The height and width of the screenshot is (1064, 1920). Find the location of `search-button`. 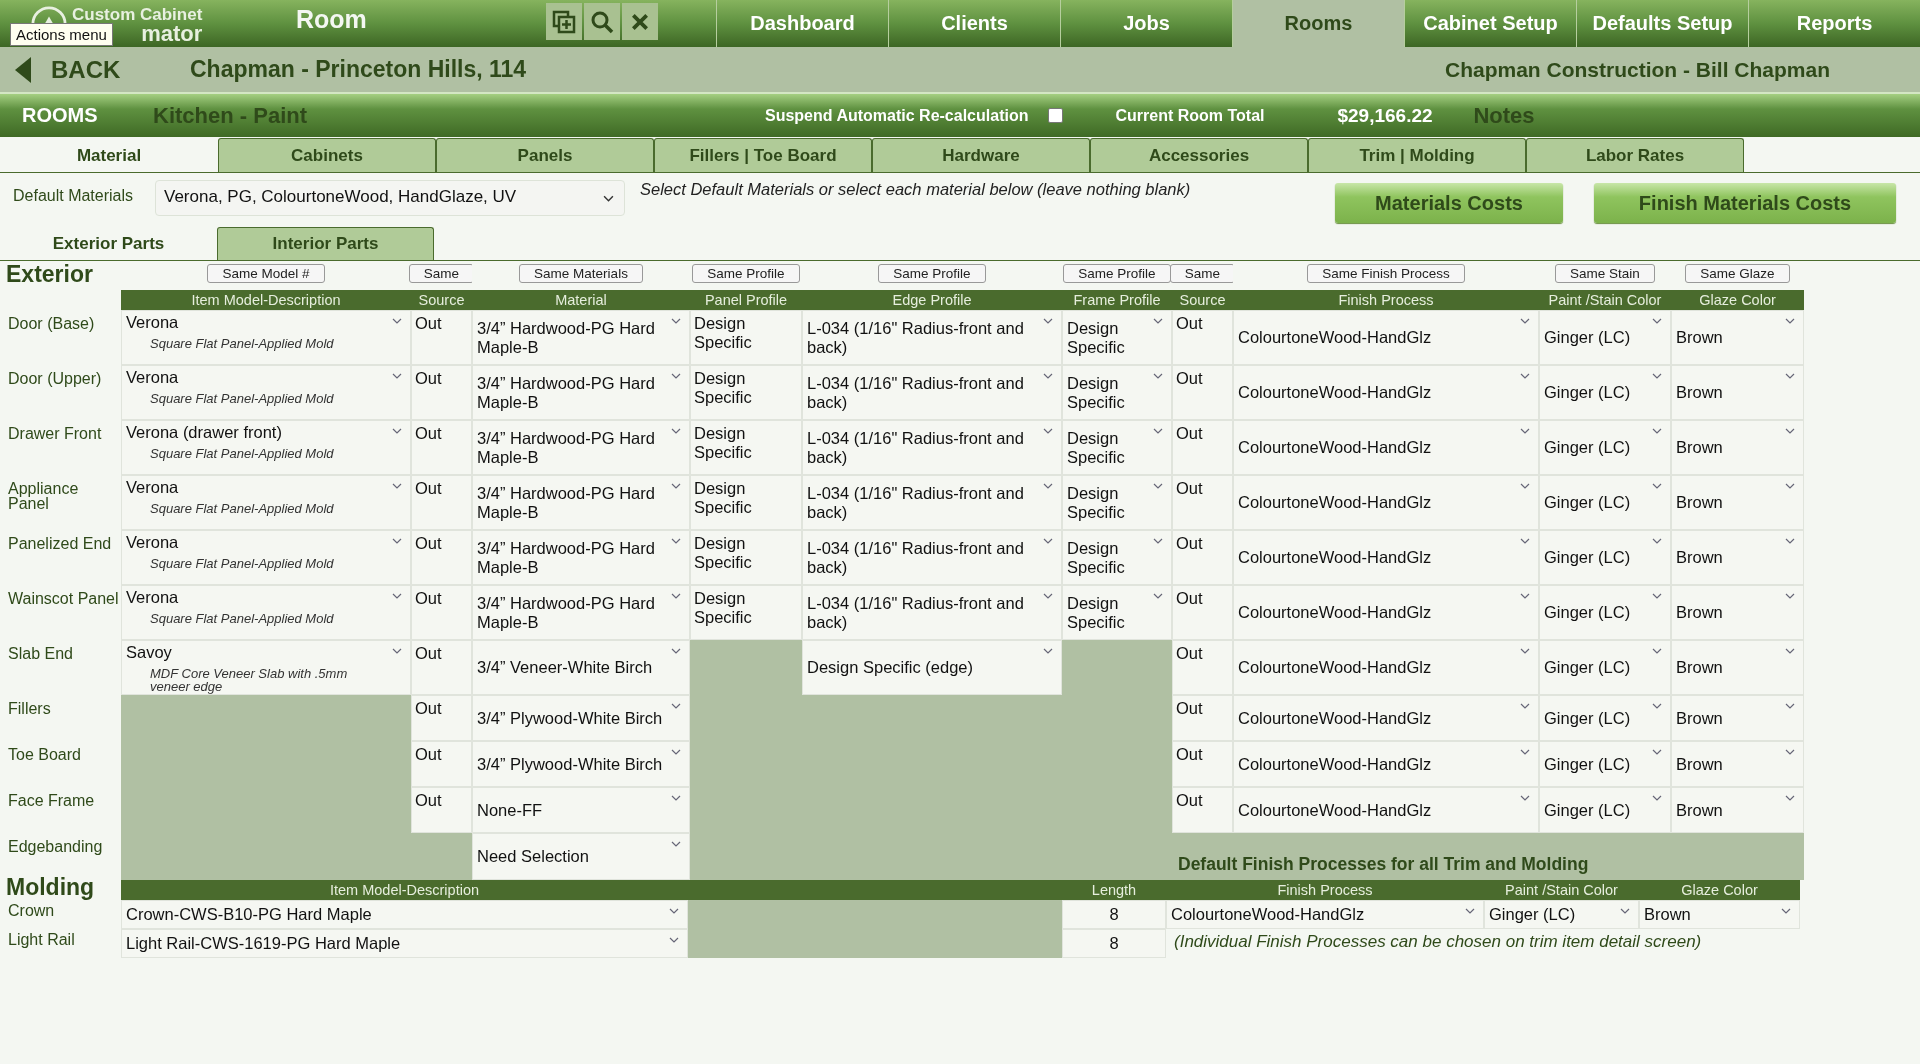

search-button is located at coordinates (602, 21).